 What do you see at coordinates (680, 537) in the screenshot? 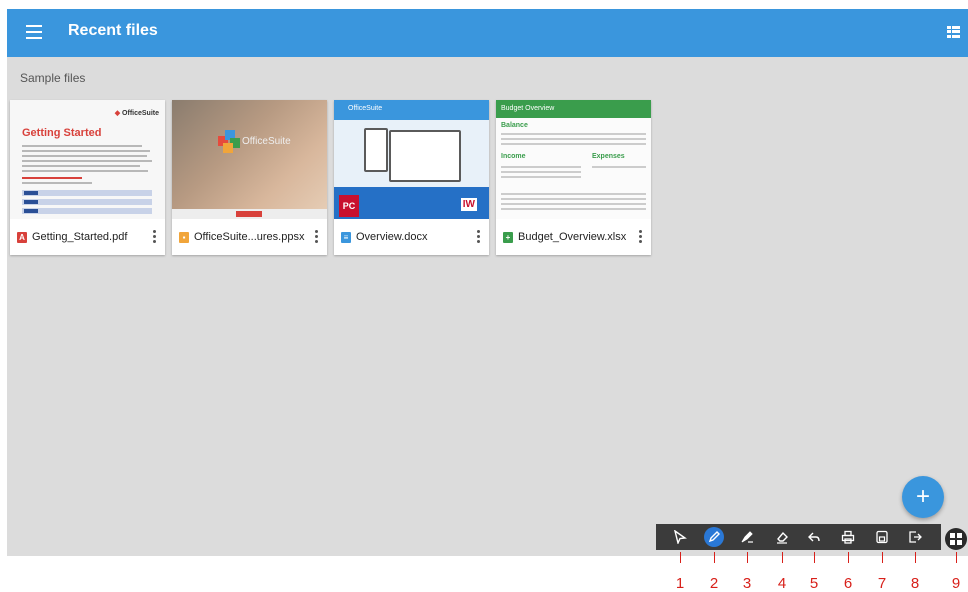
I see `cursor-icon` at bounding box center [680, 537].